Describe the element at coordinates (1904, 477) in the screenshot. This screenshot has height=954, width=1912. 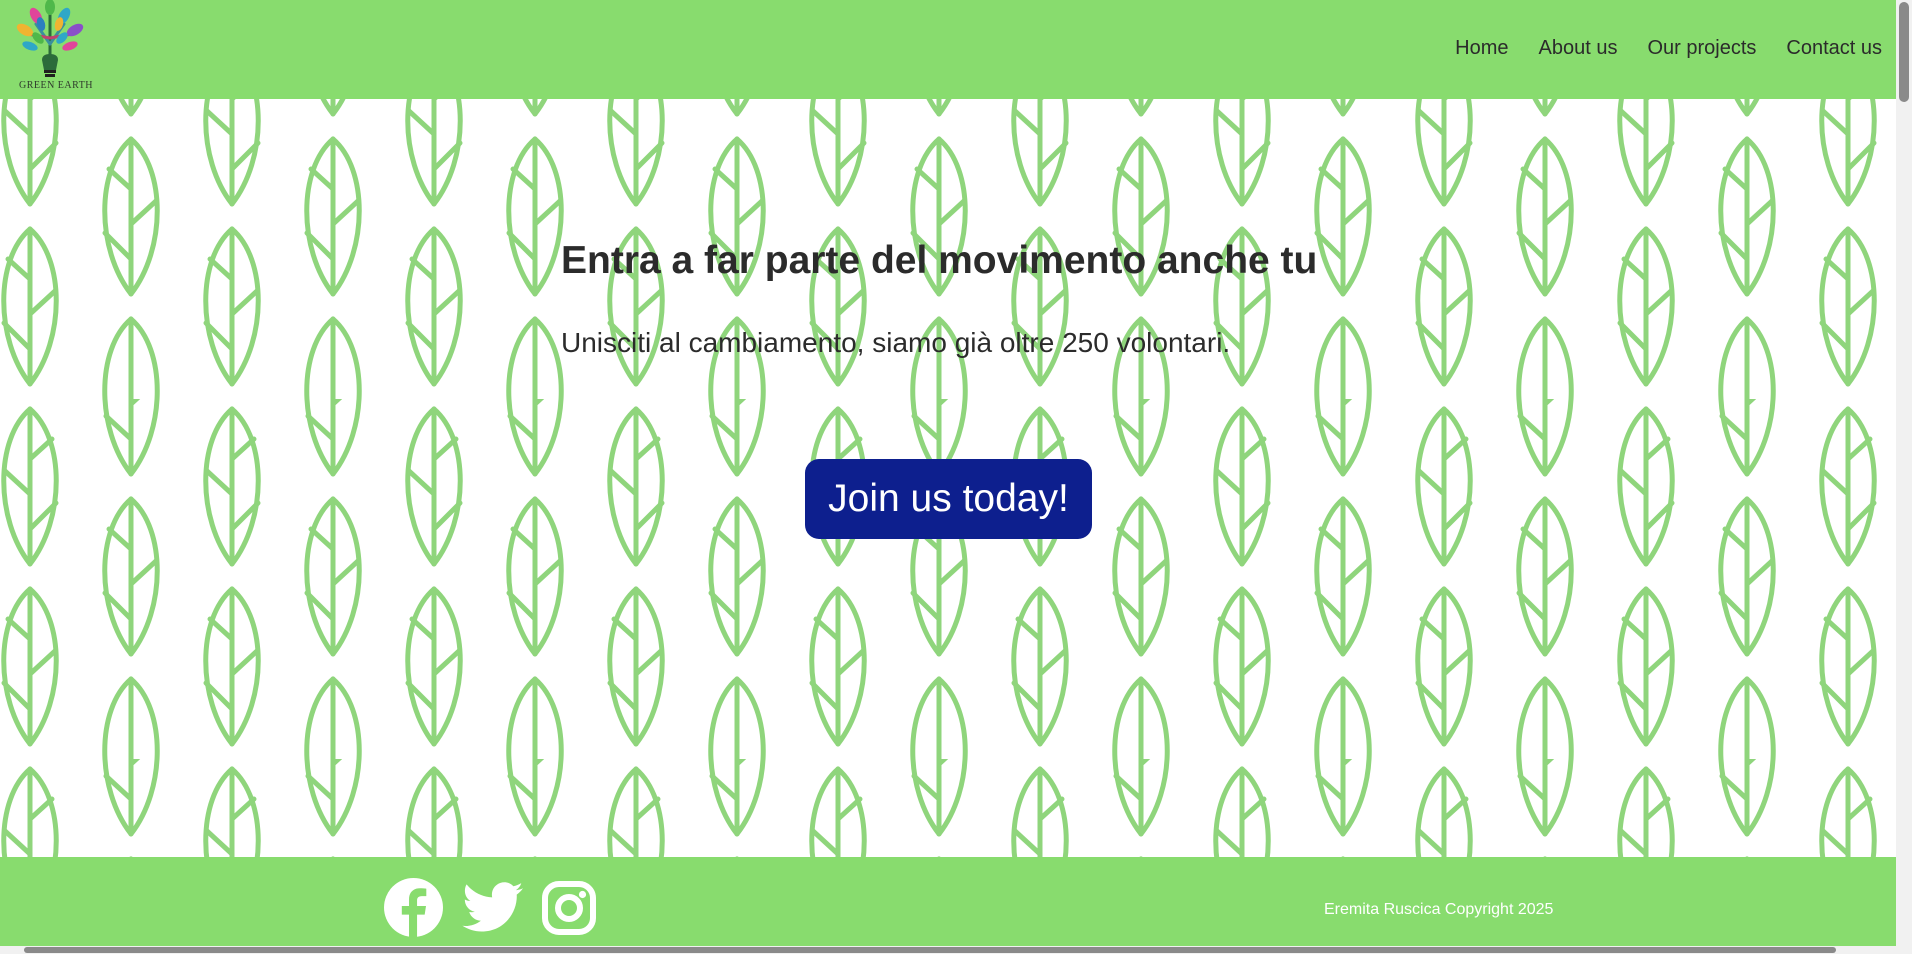
I see `vertical-scrollbar` at that location.